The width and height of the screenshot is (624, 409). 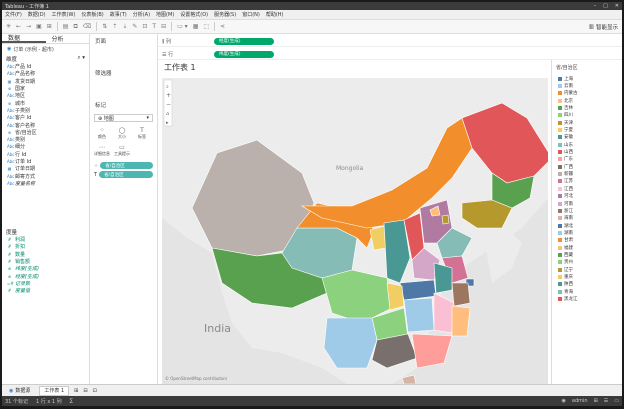 I want to click on color-button: ⁘ 颜色, so click(x=102, y=133).